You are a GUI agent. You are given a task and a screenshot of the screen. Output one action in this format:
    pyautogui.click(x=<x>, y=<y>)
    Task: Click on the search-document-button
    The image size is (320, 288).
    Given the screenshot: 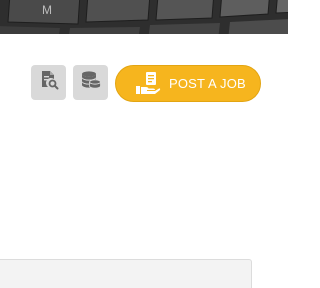 What is the action you would take?
    pyautogui.click(x=48, y=82)
    